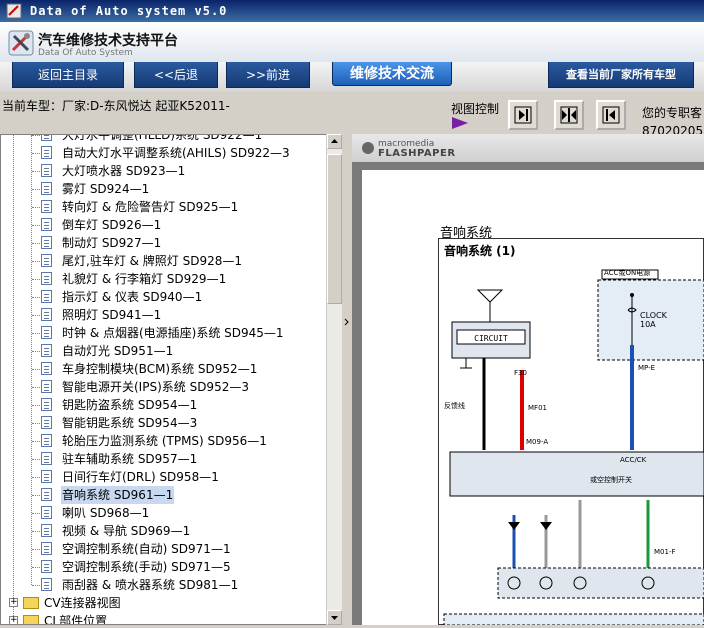 Image resolution: width=704 pixels, height=628 pixels. What do you see at coordinates (164, 189) in the screenshot?
I see `tree-item: 雾灯 SD924—1` at bounding box center [164, 189].